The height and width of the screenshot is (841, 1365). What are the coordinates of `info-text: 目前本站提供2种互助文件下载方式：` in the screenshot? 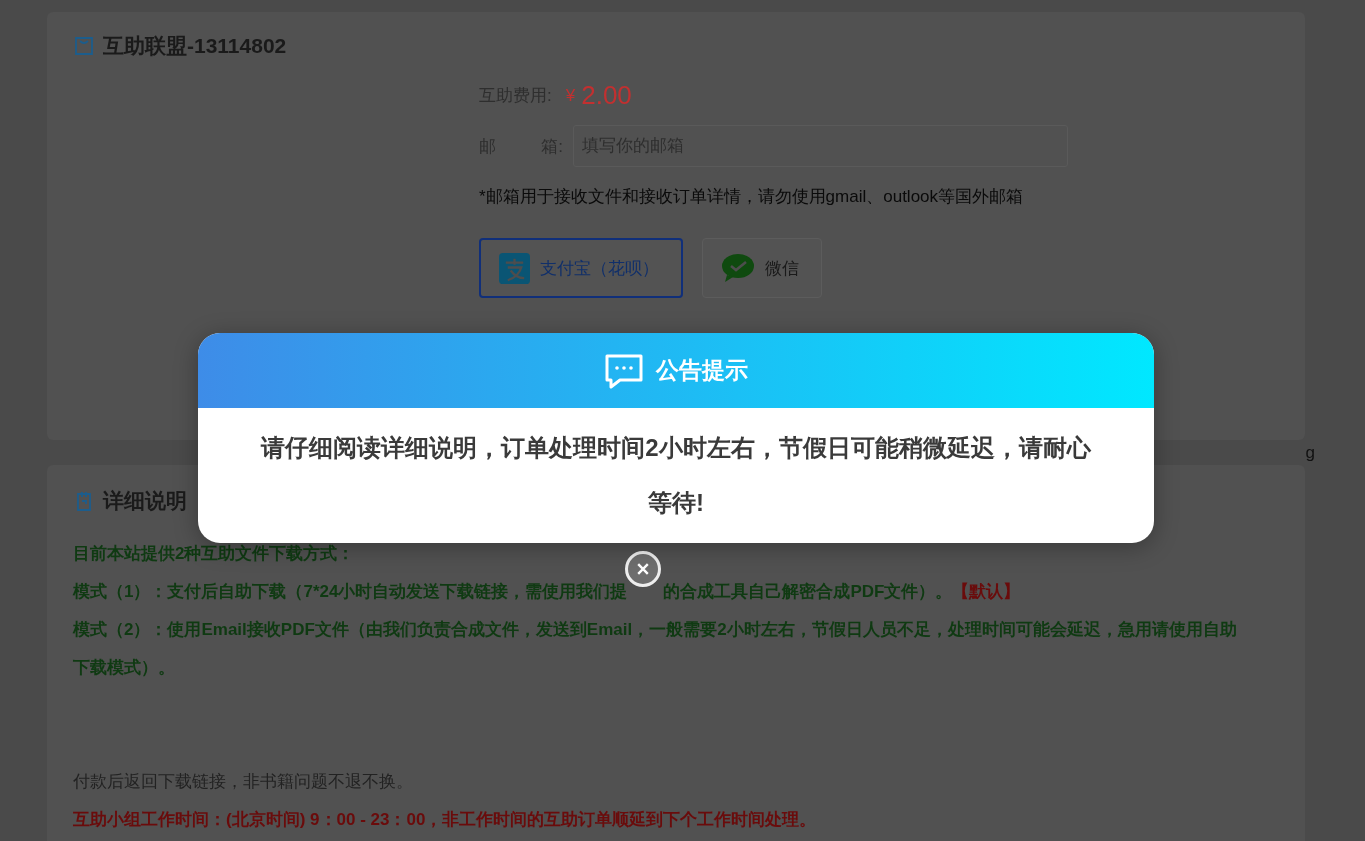 It's located at (214, 554).